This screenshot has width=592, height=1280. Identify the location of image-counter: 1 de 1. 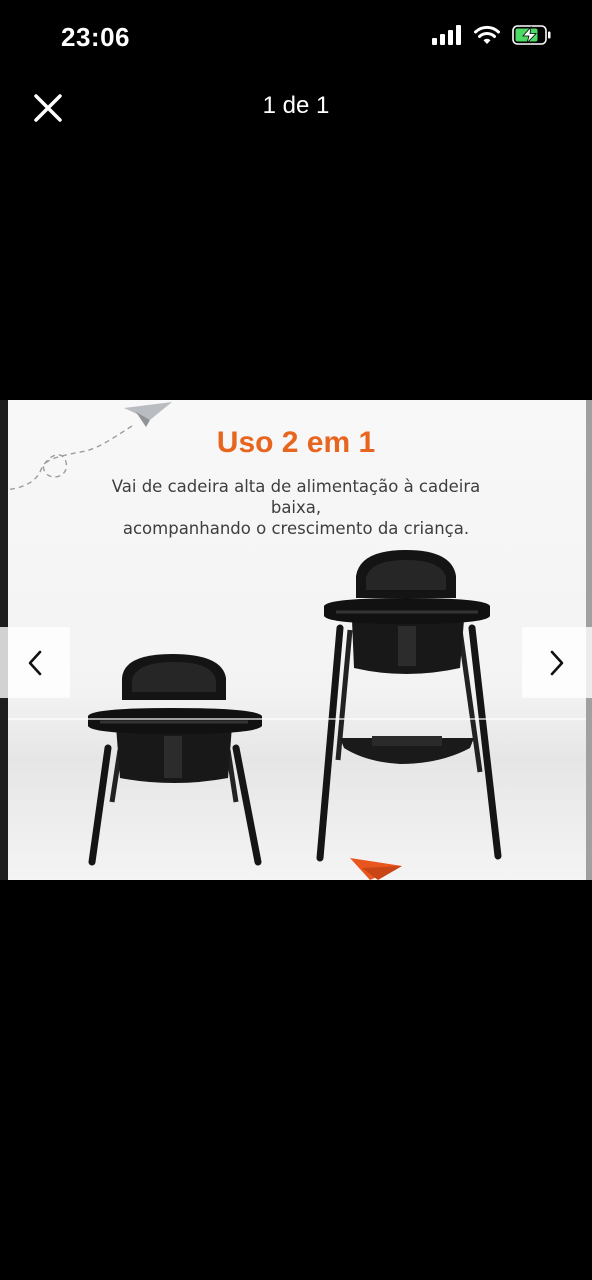
(296, 105).